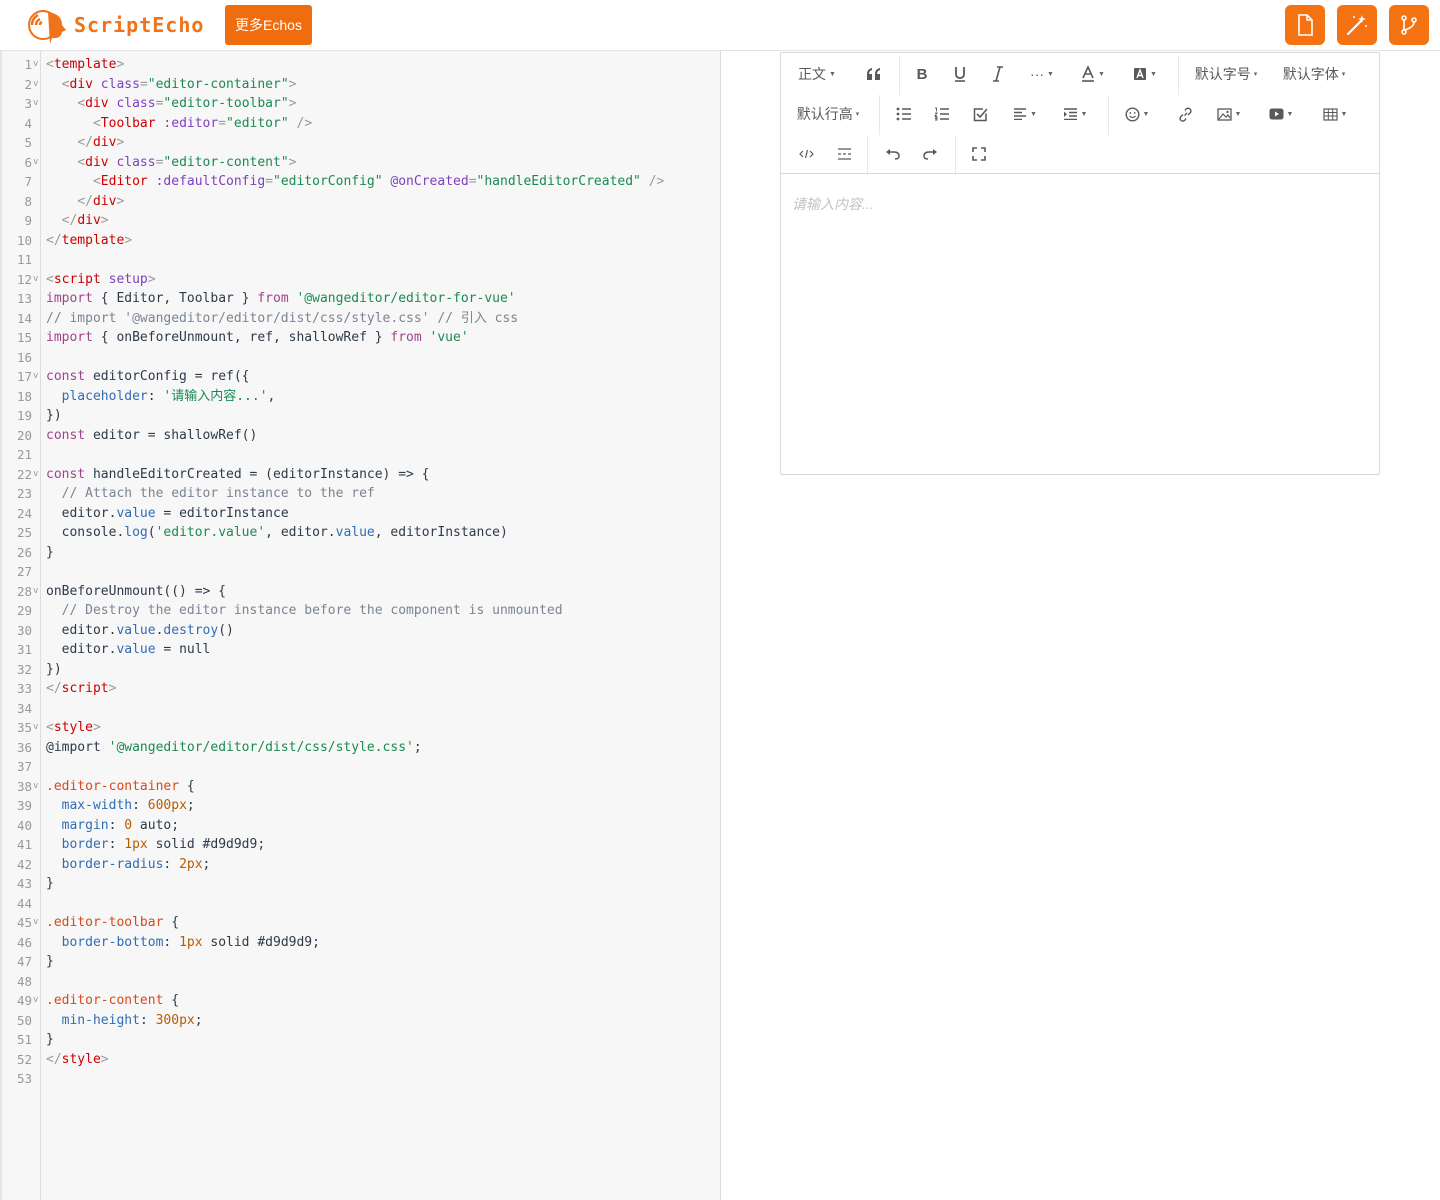  Describe the element at coordinates (362, 163) in the screenshot. I see `code-line: 6v <div class="editor-content">` at that location.